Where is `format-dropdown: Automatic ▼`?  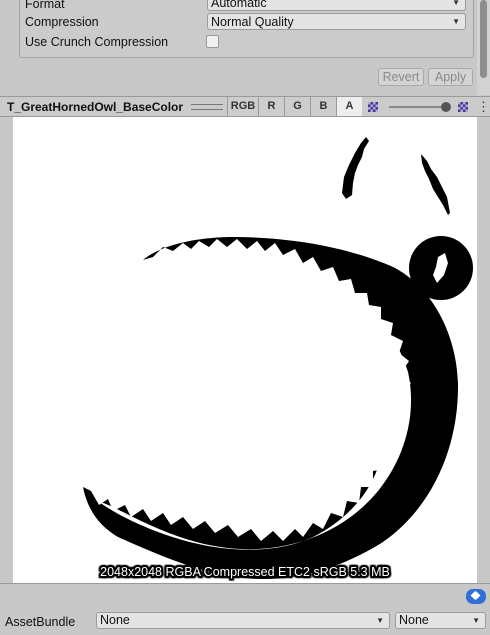 format-dropdown: Automatic ▼ is located at coordinates (336, 5).